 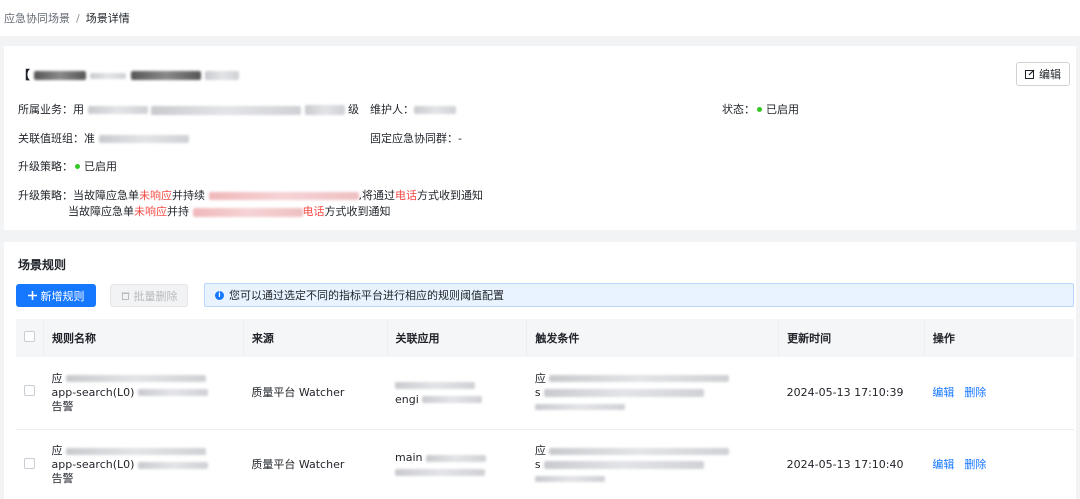 I want to click on strategy-row-2: 当故障应急单未响应并持 电话方式收到通知, so click(x=229, y=211).